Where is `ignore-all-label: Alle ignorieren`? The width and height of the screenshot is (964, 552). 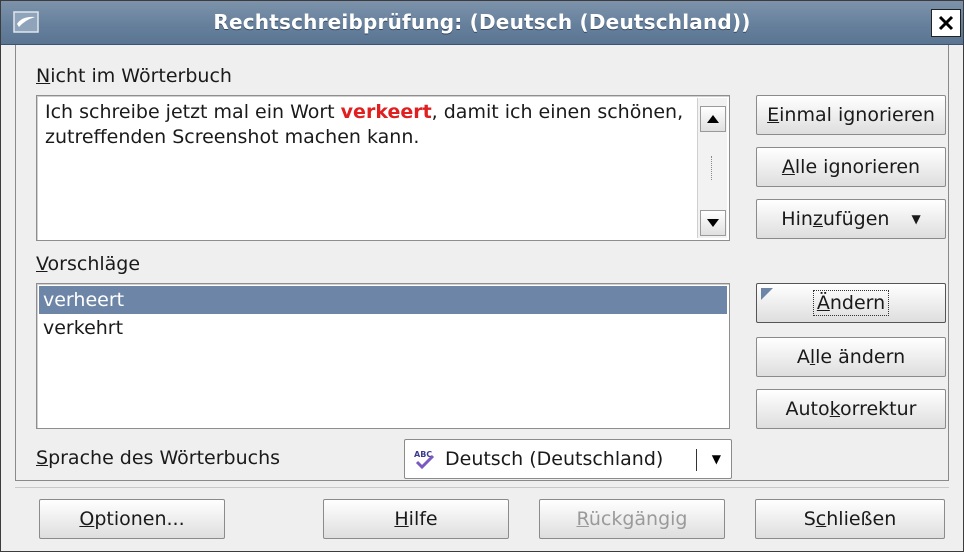
ignore-all-label: Alle ignorieren is located at coordinates (851, 167).